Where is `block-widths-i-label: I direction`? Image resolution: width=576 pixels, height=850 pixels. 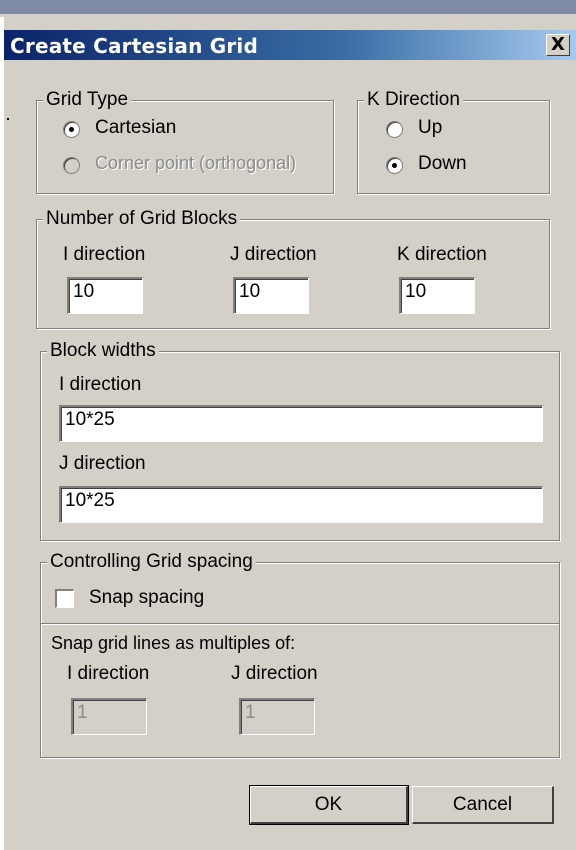
block-widths-i-label: I direction is located at coordinates (100, 384).